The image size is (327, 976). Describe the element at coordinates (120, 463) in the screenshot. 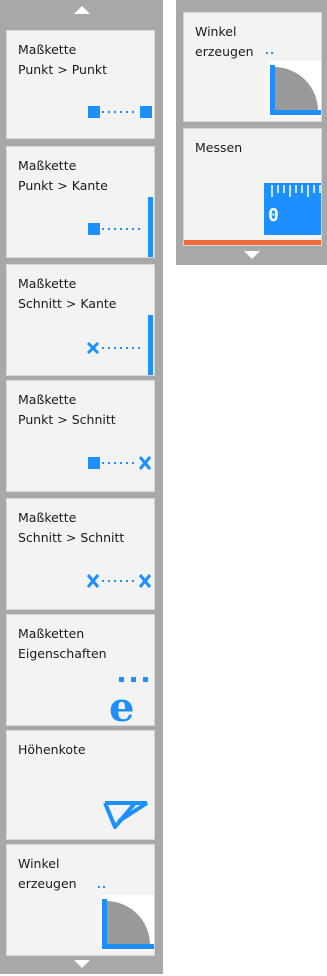

I see `dimension-point-intersection-icon` at that location.